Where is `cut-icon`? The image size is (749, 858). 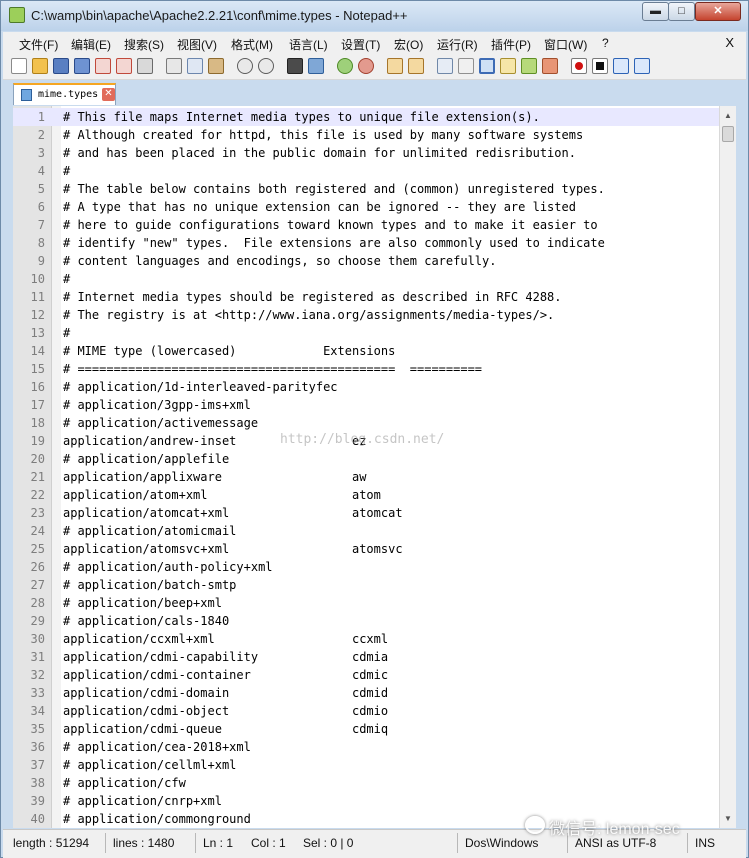 cut-icon is located at coordinates (174, 66).